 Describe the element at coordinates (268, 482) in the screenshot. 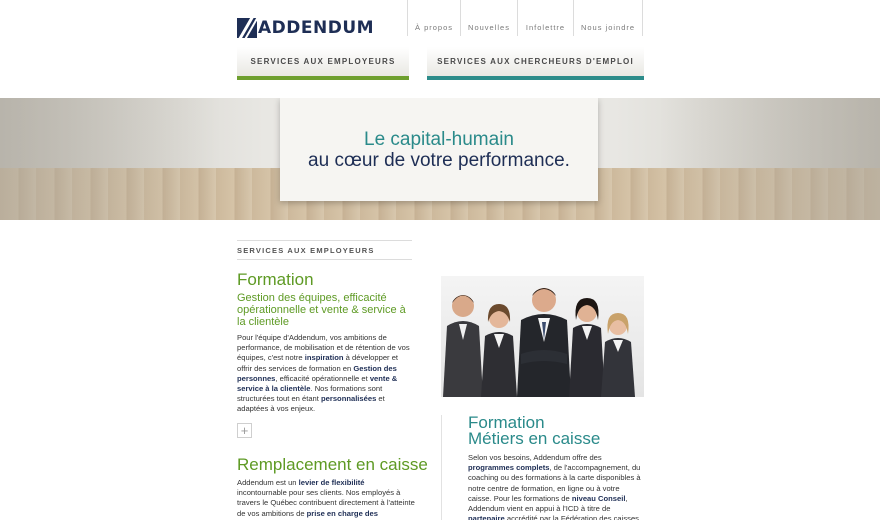

I see `text-run: Addendum est un` at that location.